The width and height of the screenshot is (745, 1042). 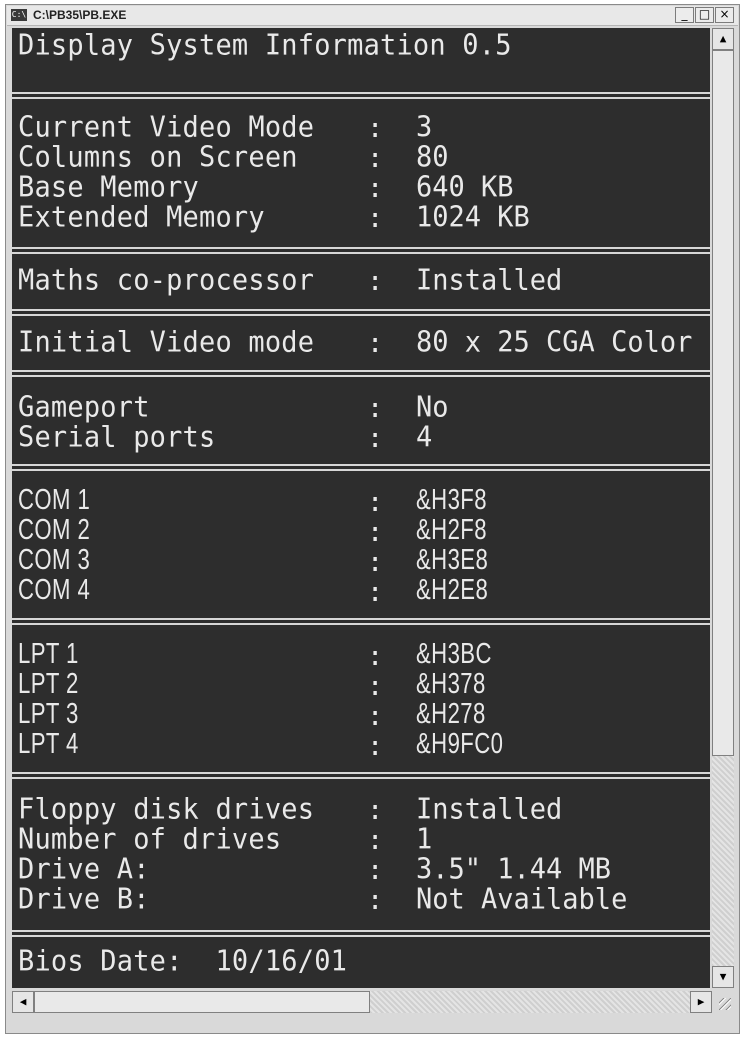 I want to click on coprocessor-label: Maths co-processor, so click(x=166, y=280).